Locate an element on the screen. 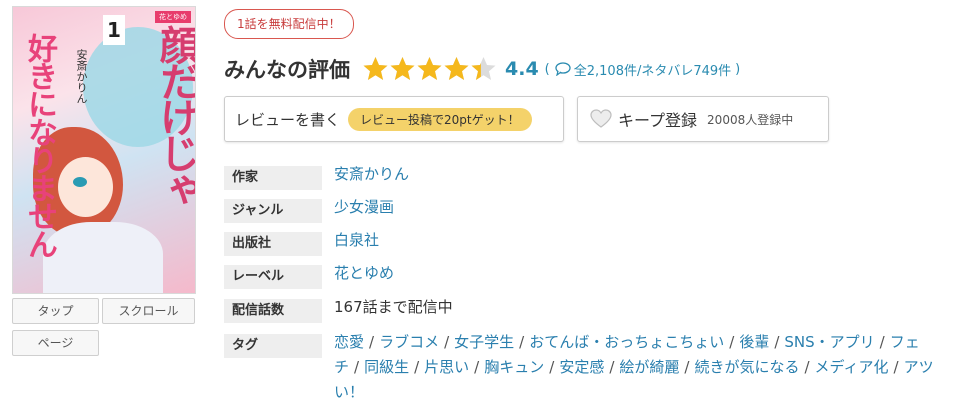 The image size is (971, 418). view-mode-scroll-button: スクロール is located at coordinates (148, 311).